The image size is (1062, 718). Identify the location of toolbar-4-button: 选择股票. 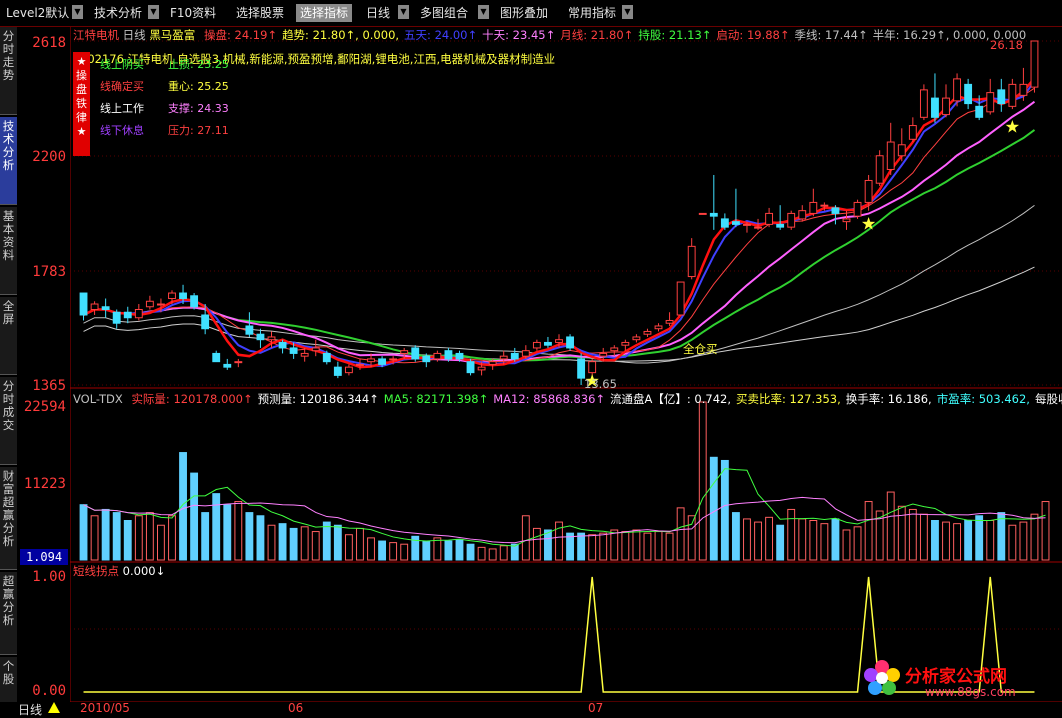
(260, 13).